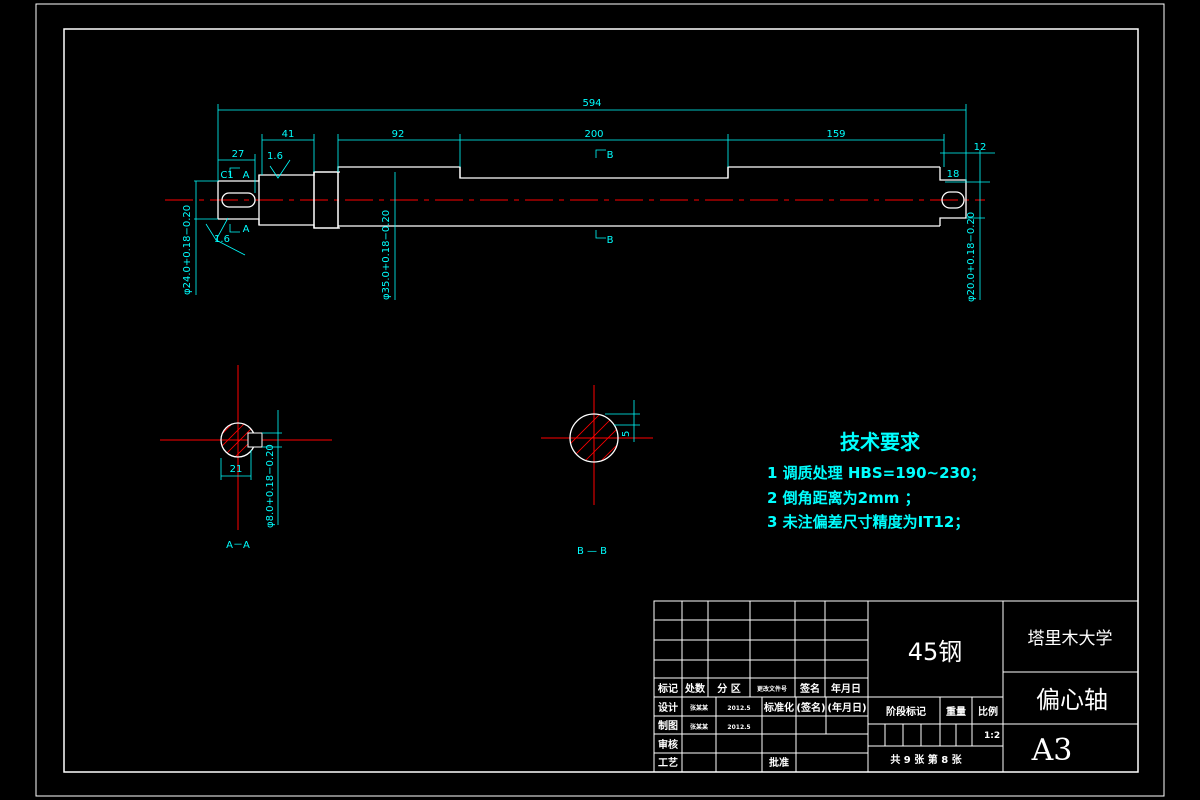  What do you see at coordinates (906, 711) in the screenshot?
I see `stage-label: 阶段标记` at bounding box center [906, 711].